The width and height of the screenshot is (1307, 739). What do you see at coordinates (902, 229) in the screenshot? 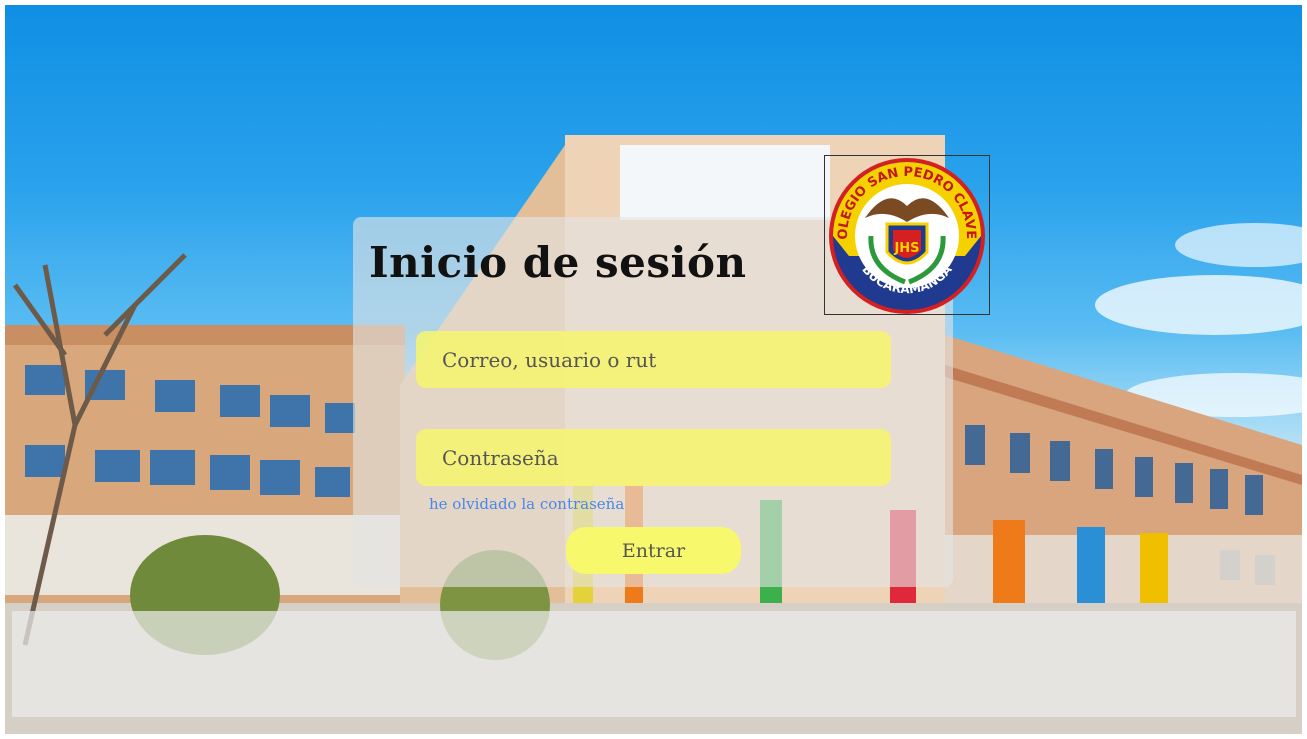
I see `school-crest-icon: JHS COLEGIO SAN PEDRO CLAVER BUCARAMANGA` at bounding box center [902, 229].